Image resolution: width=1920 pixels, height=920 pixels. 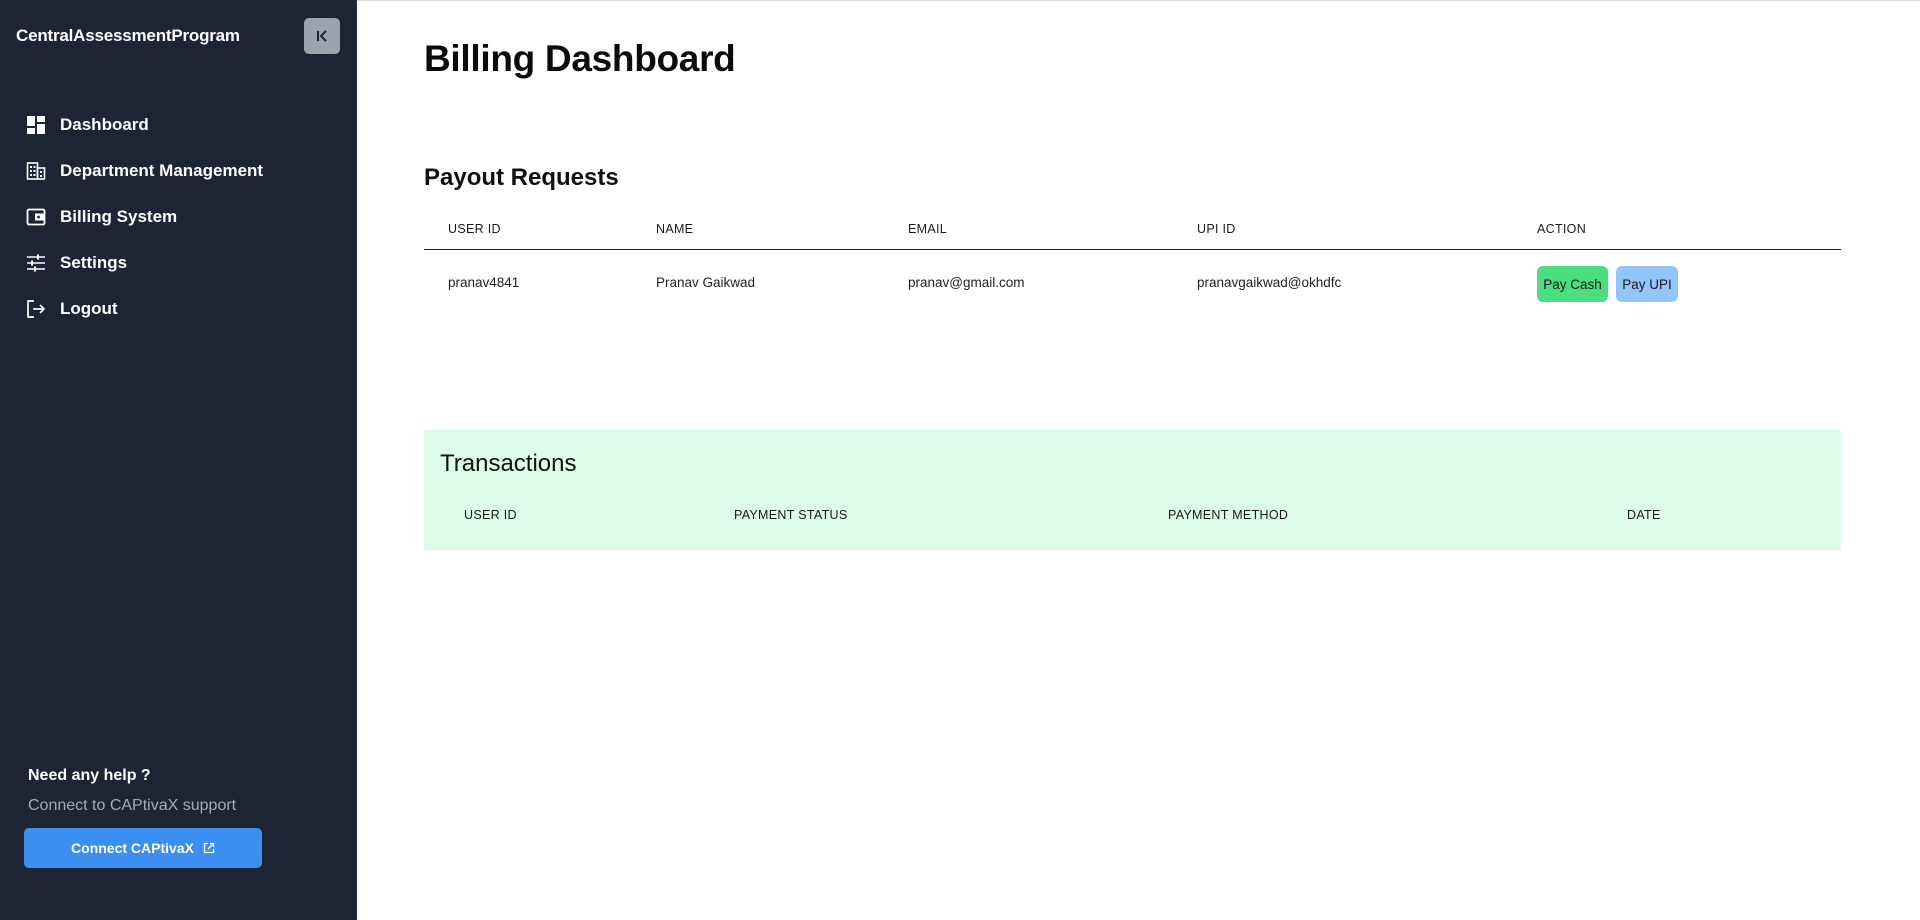 I want to click on wallet-icon, so click(x=36, y=217).